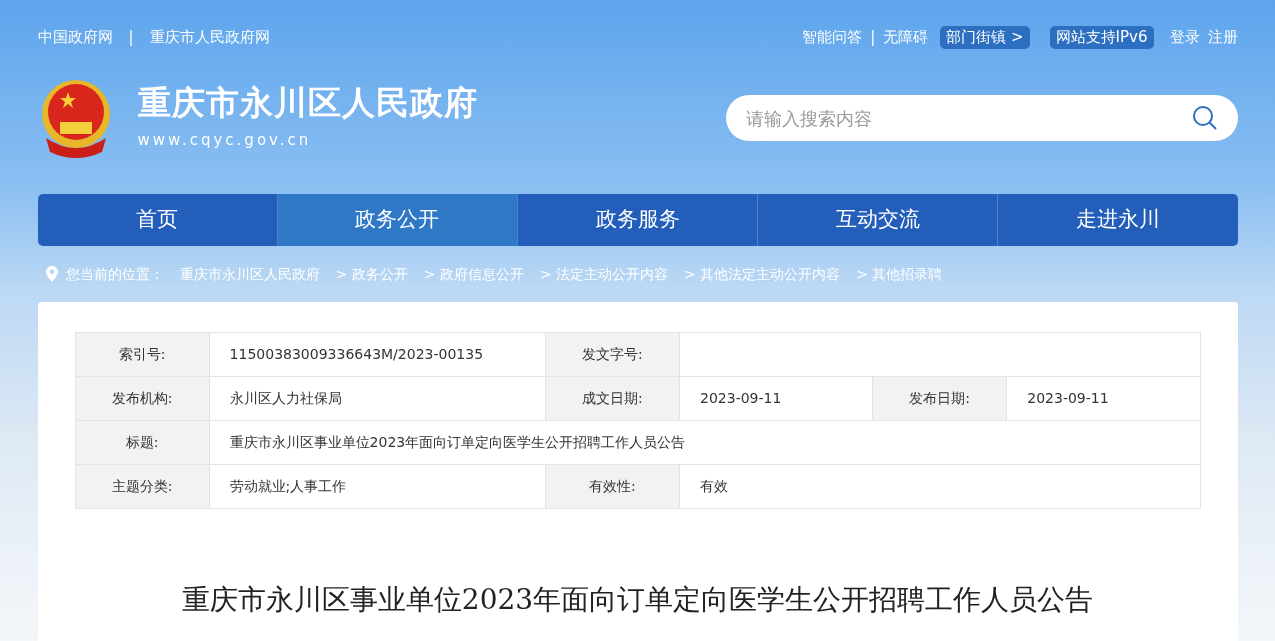 The height and width of the screenshot is (641, 1275). I want to click on field-label: 主题分类:, so click(142, 486).